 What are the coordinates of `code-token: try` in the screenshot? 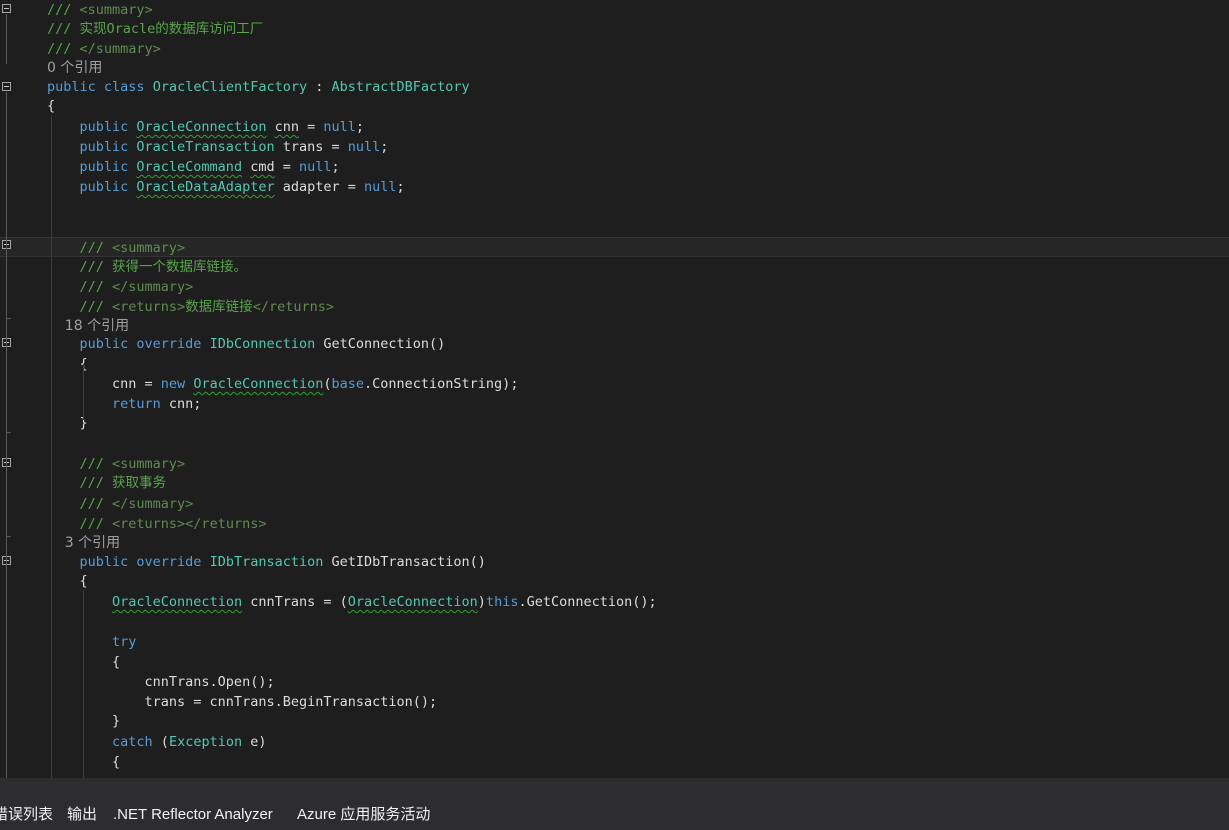 It's located at (92, 642).